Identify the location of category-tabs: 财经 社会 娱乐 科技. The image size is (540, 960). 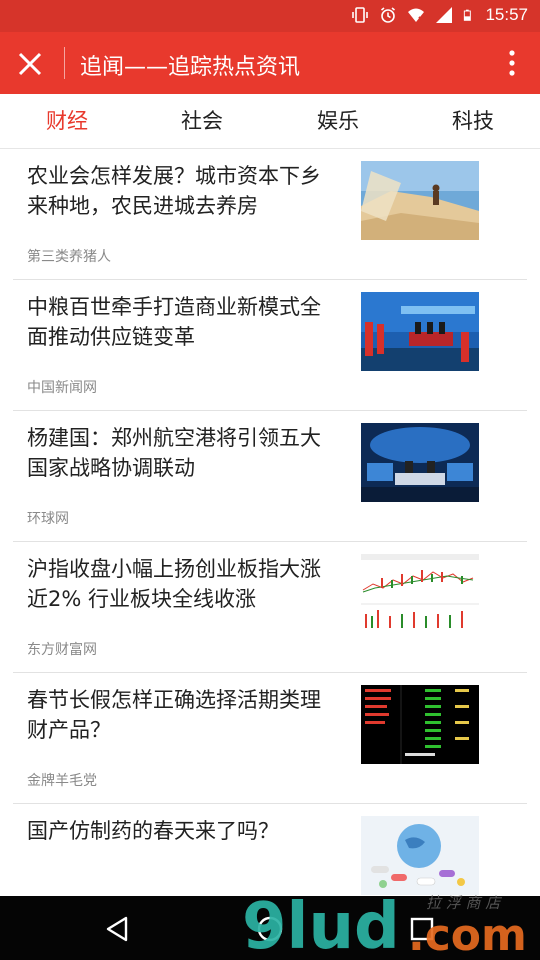
(270, 121).